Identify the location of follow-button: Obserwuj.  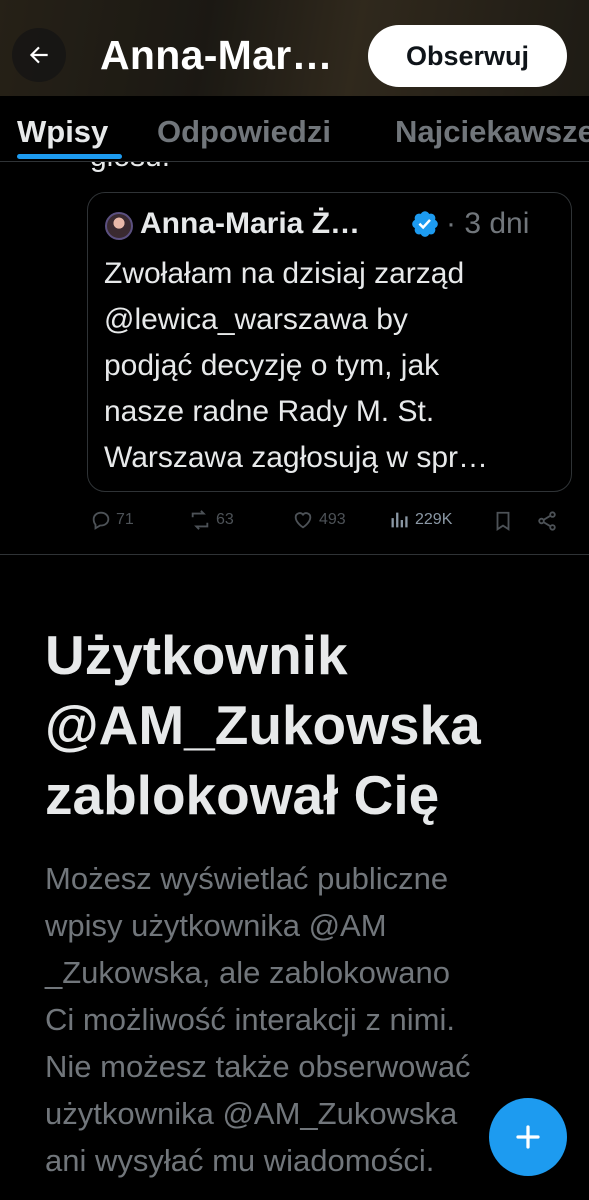
(467, 56).